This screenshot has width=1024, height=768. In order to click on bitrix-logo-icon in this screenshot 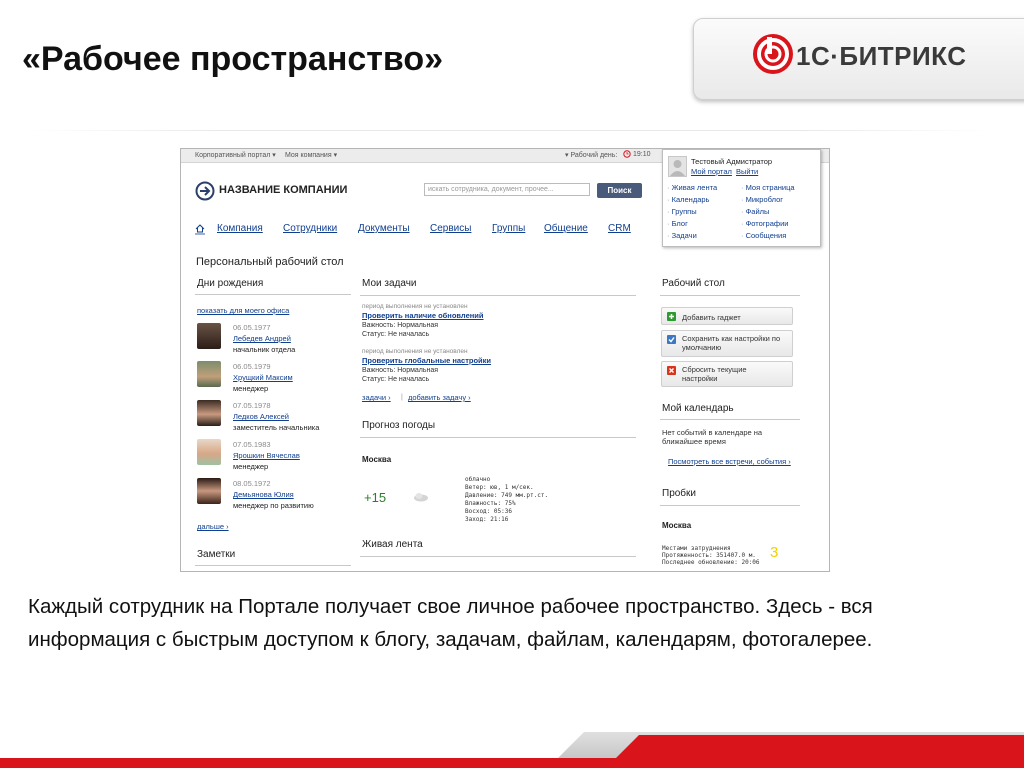, I will do `click(773, 54)`.